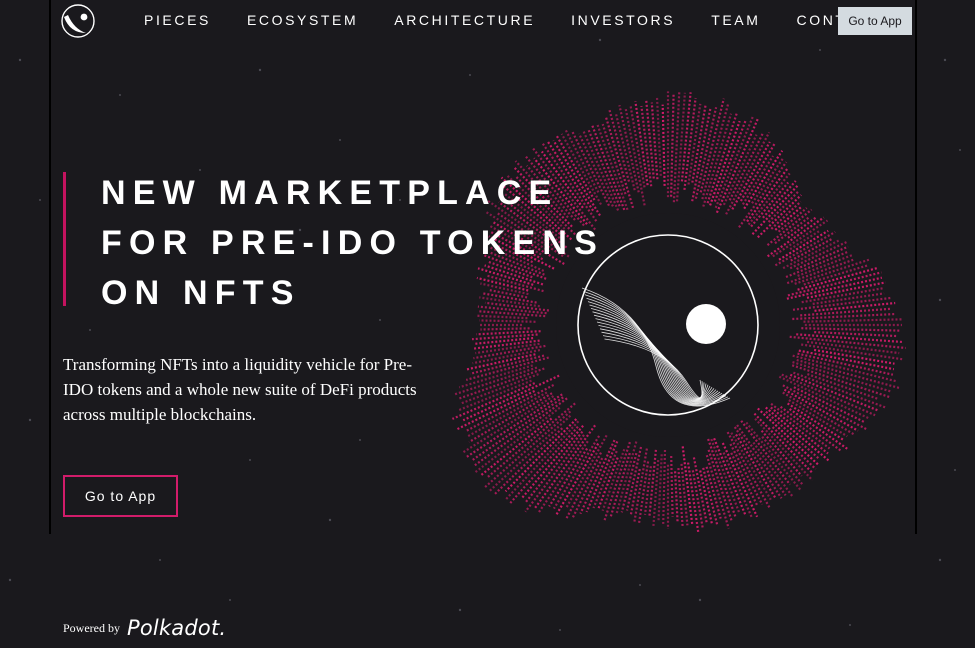 The height and width of the screenshot is (648, 975). I want to click on nav-item-ecosystem: ECOSYSTEM, so click(302, 20).